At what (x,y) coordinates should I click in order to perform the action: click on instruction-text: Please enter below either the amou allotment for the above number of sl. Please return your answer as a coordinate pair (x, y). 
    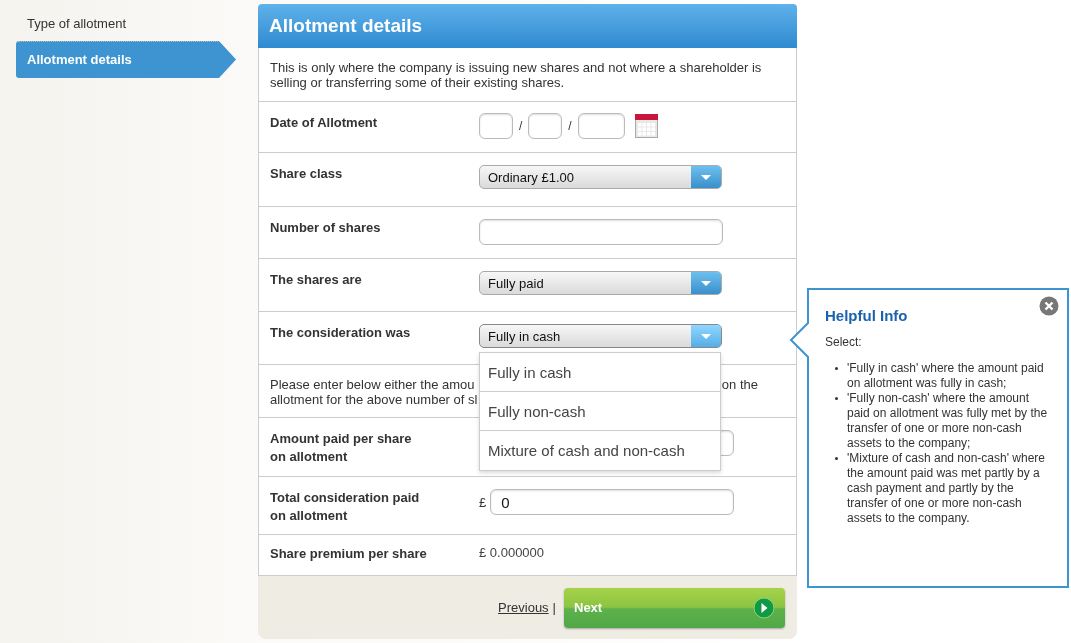
    Looking at the image, I should click on (374, 393).